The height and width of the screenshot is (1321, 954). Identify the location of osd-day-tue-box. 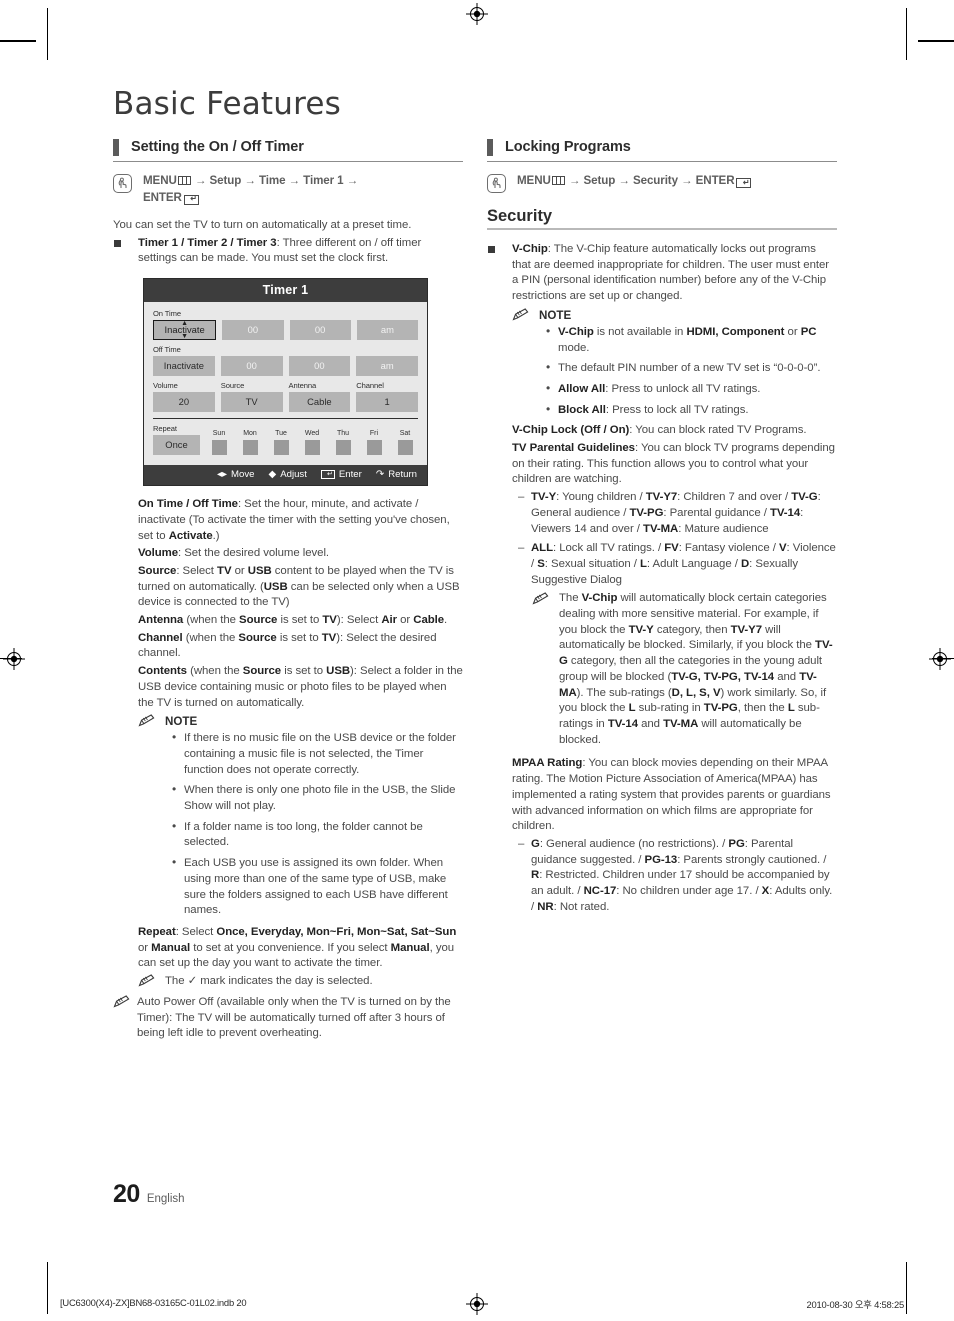
(281, 448).